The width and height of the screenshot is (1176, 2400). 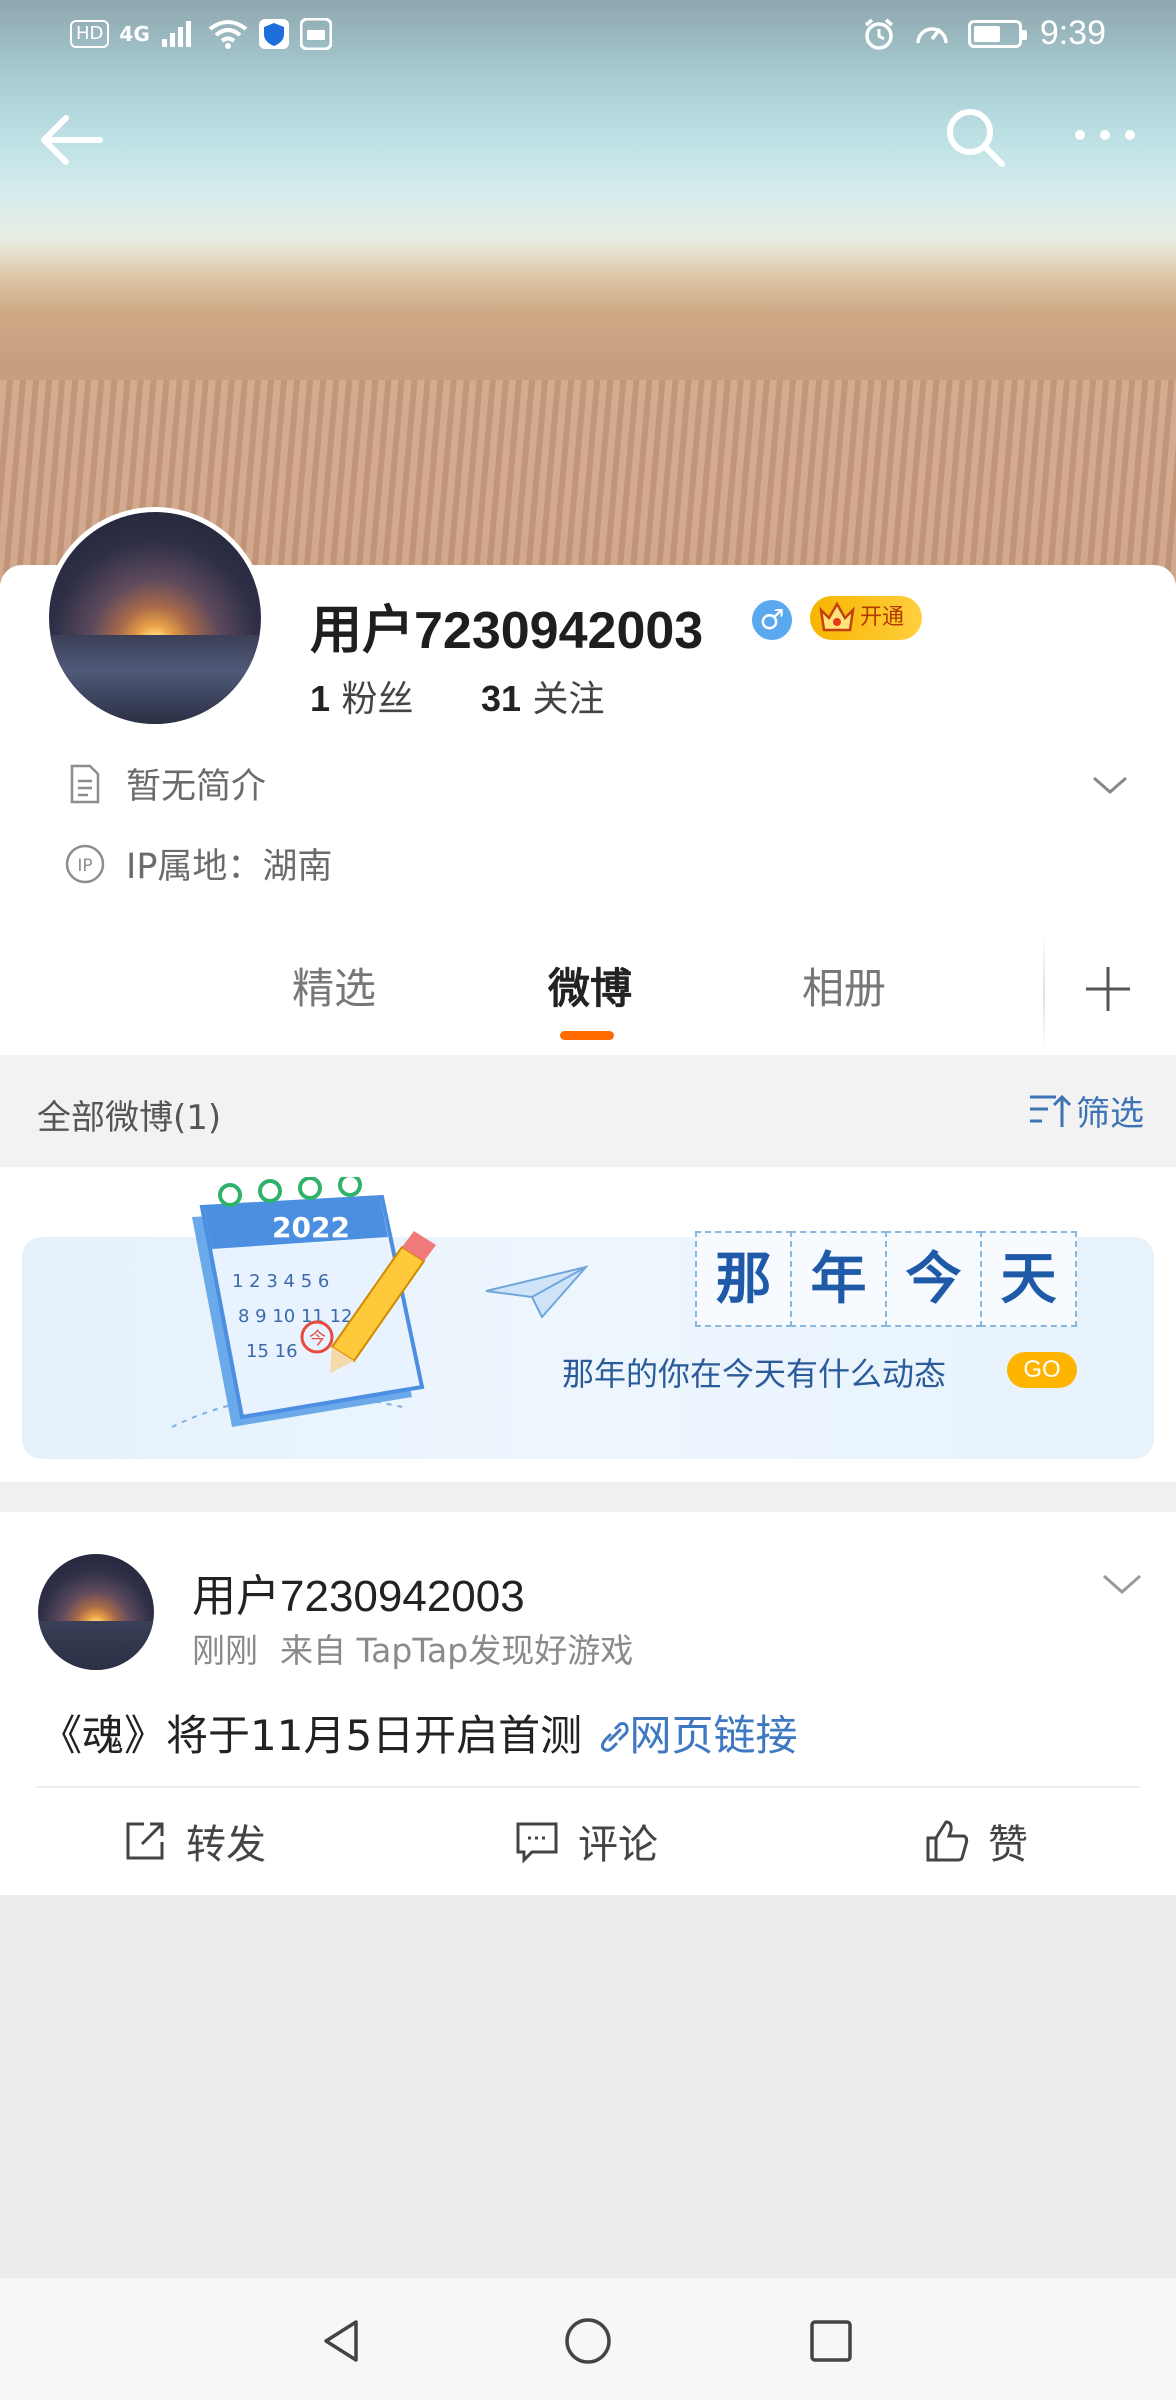 I want to click on svg-text: 8 9 10 11 12, so click(x=295, y=1316).